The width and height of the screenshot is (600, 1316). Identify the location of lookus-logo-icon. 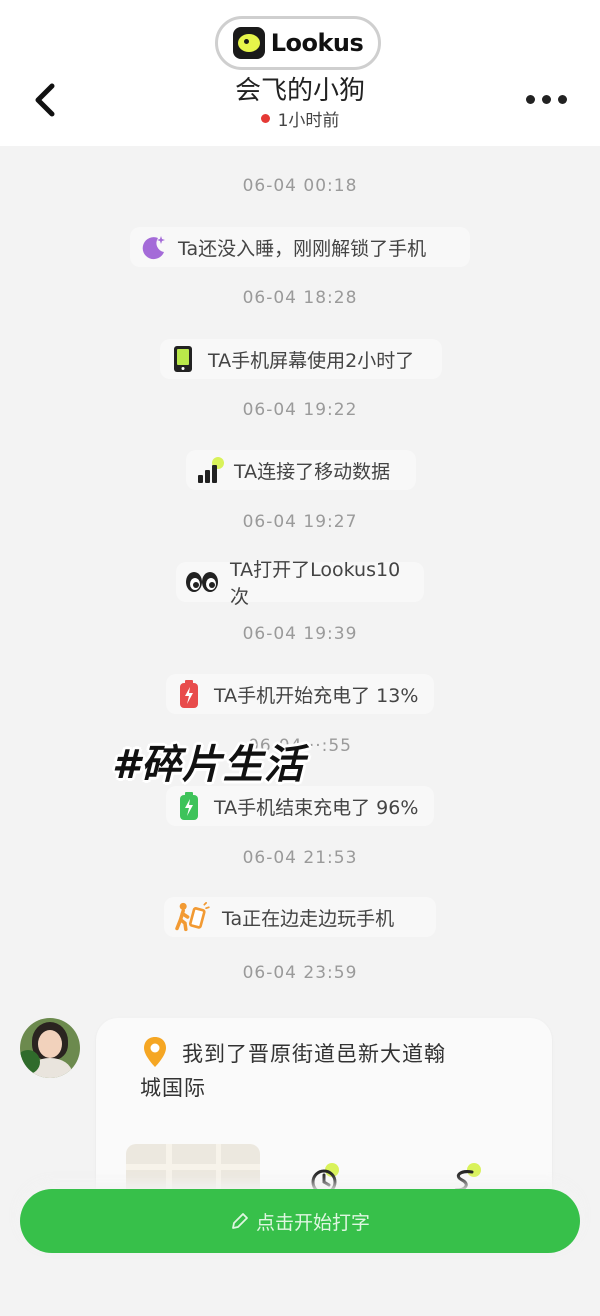
(248, 43).